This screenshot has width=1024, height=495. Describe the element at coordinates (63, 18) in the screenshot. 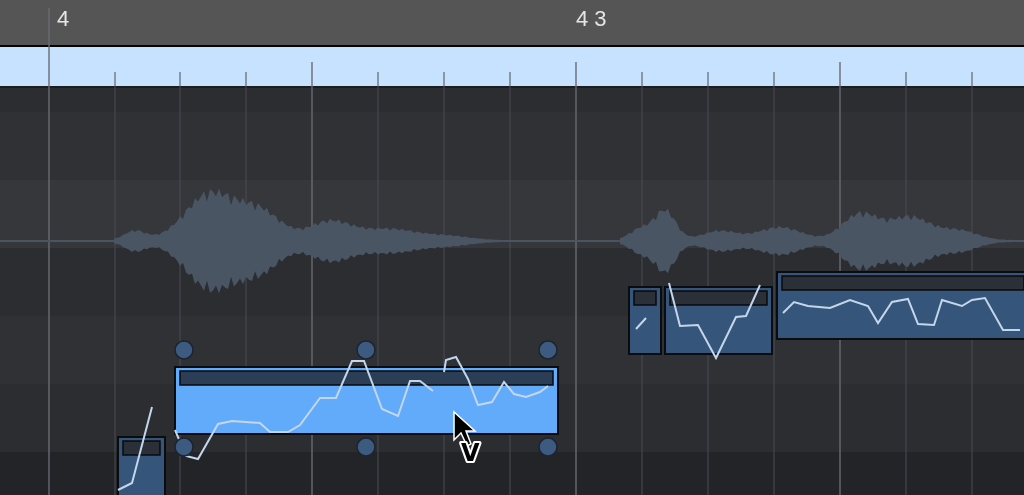

I see `bar-number: 4` at that location.